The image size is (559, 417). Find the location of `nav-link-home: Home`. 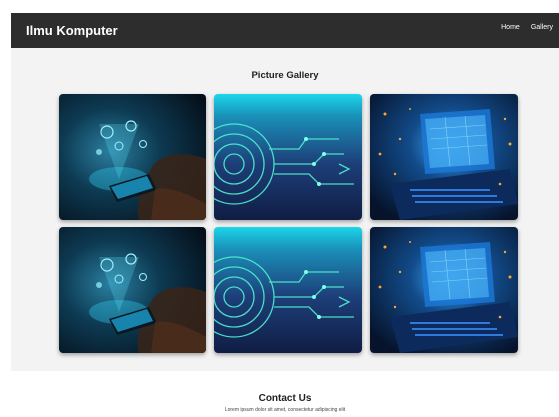

nav-link-home: Home is located at coordinates (510, 27).